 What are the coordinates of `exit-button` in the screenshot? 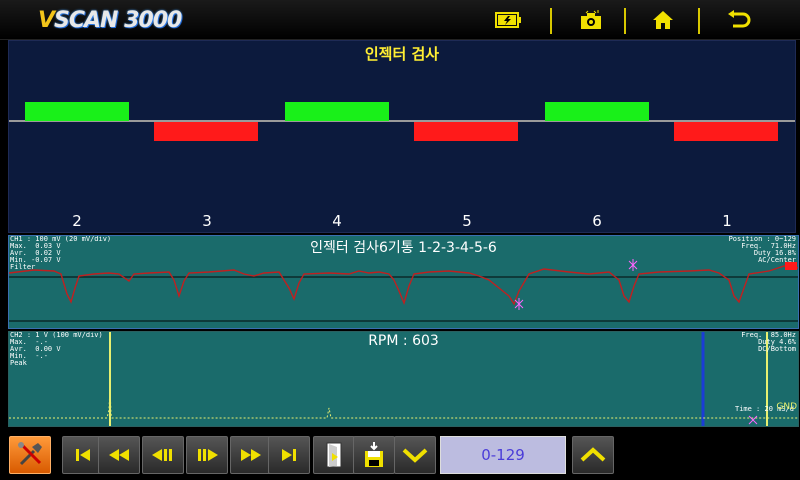 It's located at (334, 455).